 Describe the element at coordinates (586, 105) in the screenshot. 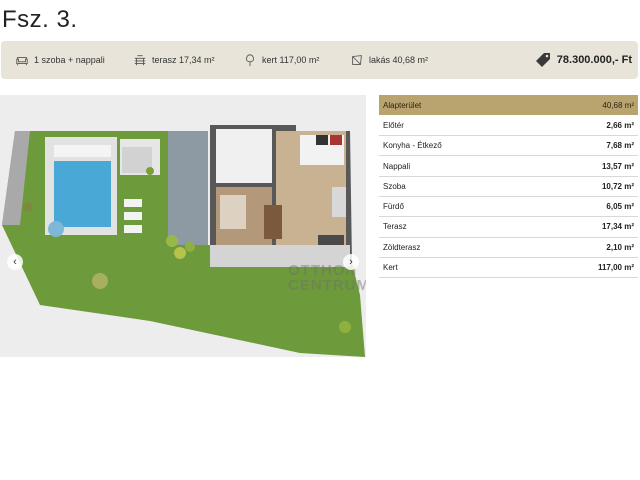

I see `area-value: 40,68 m²` at that location.